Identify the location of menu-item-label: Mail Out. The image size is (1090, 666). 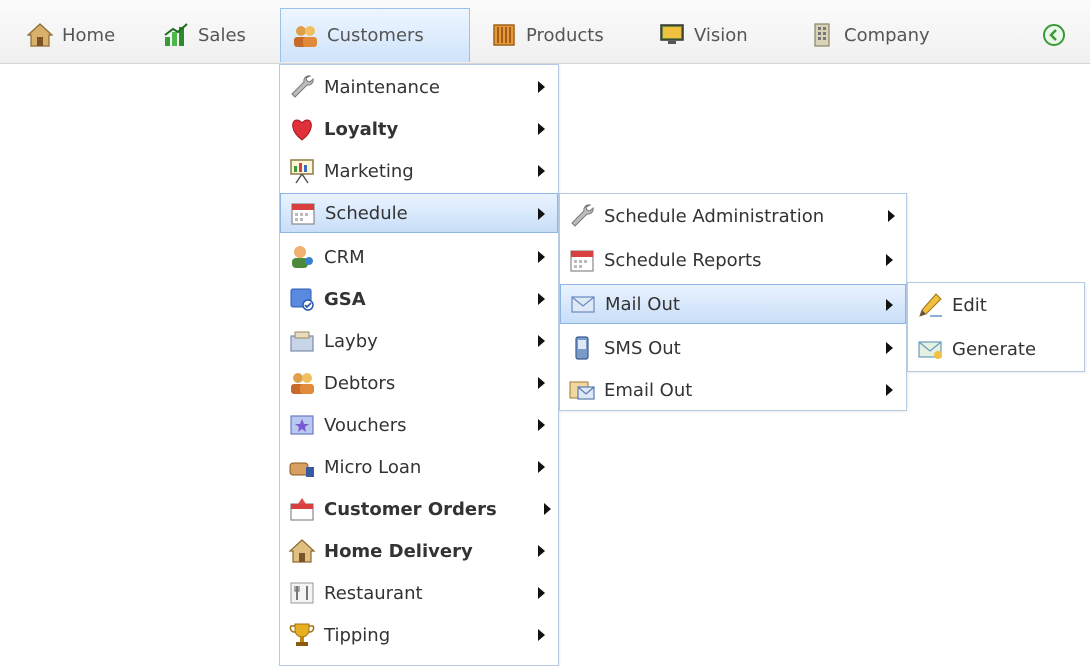
(642, 304).